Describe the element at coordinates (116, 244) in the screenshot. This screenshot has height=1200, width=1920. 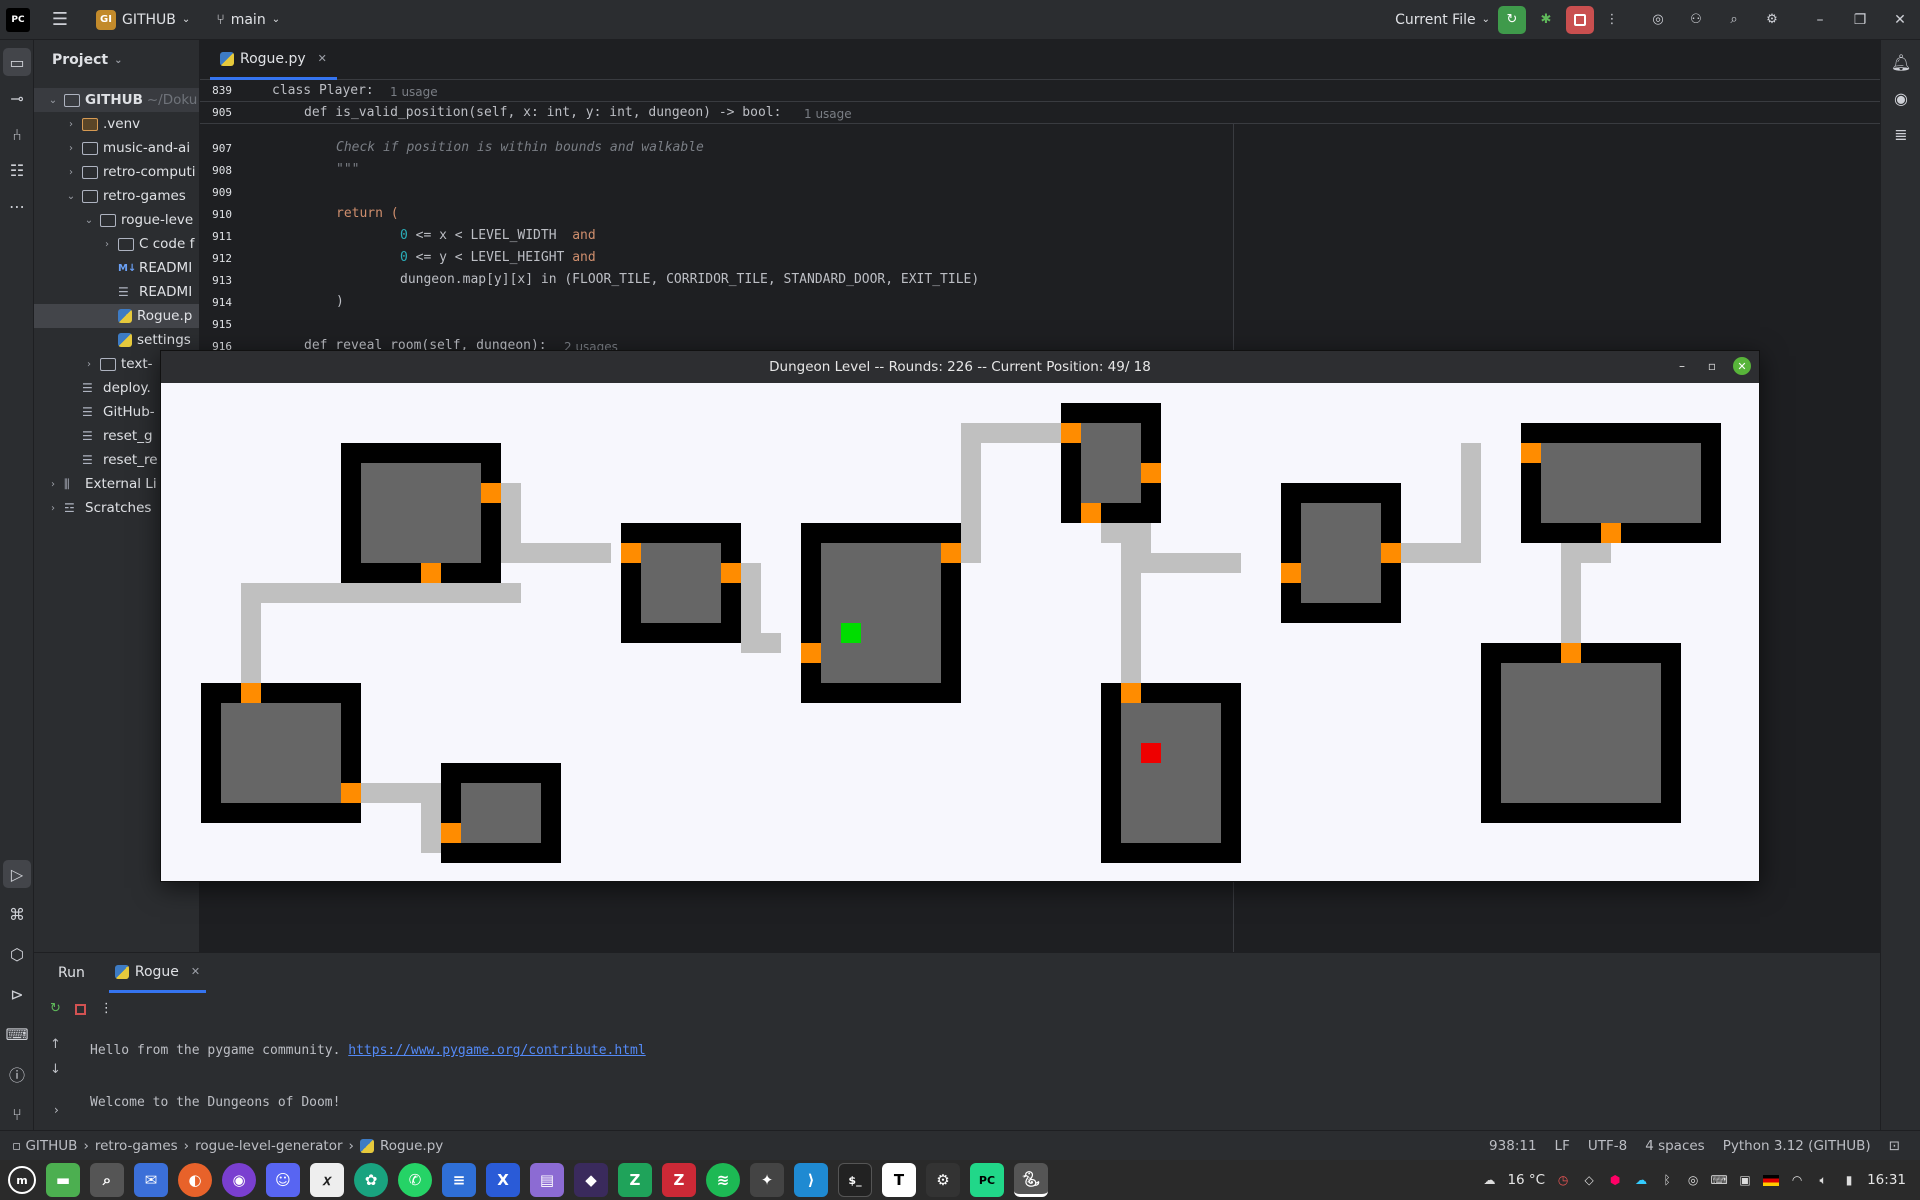
I see `tree-item: › C code f` at that location.